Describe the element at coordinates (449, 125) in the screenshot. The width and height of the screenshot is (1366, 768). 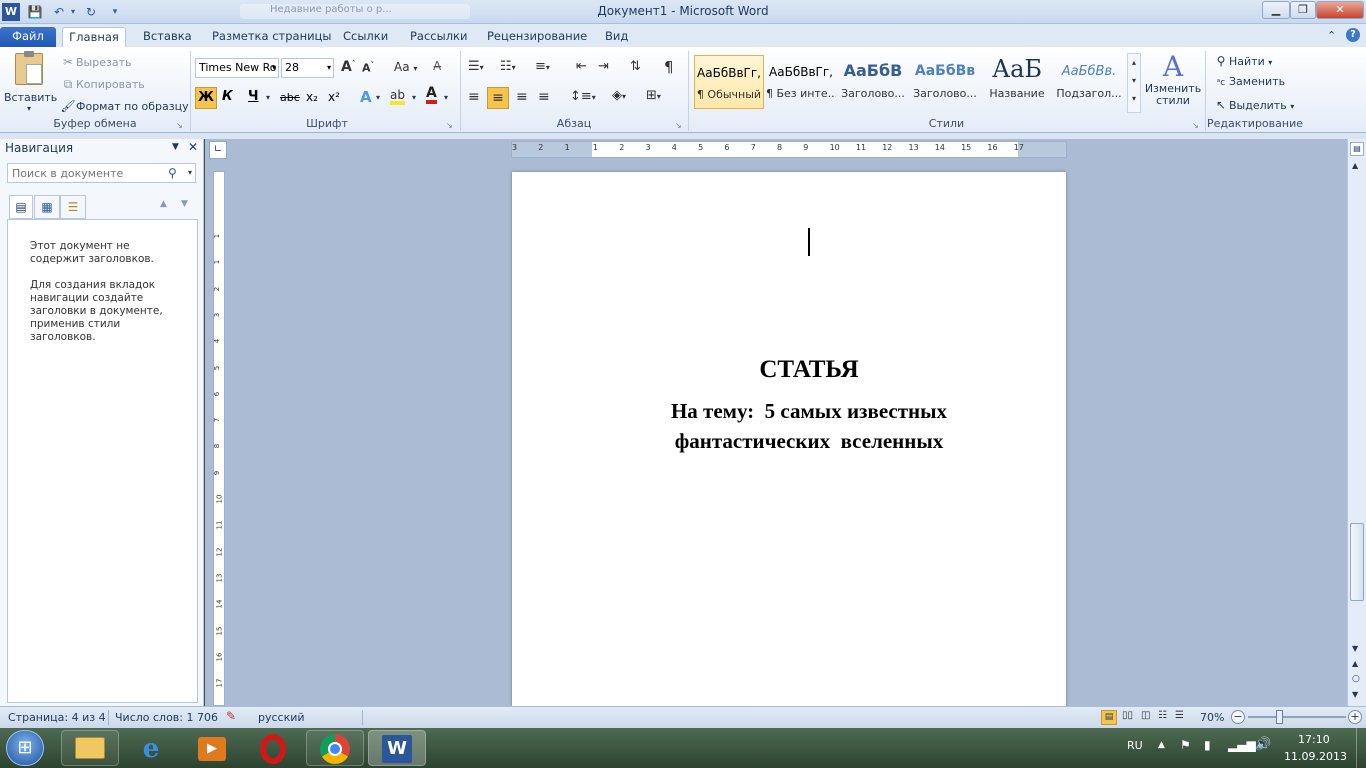
I see `font-launcher-icon: ↘` at that location.